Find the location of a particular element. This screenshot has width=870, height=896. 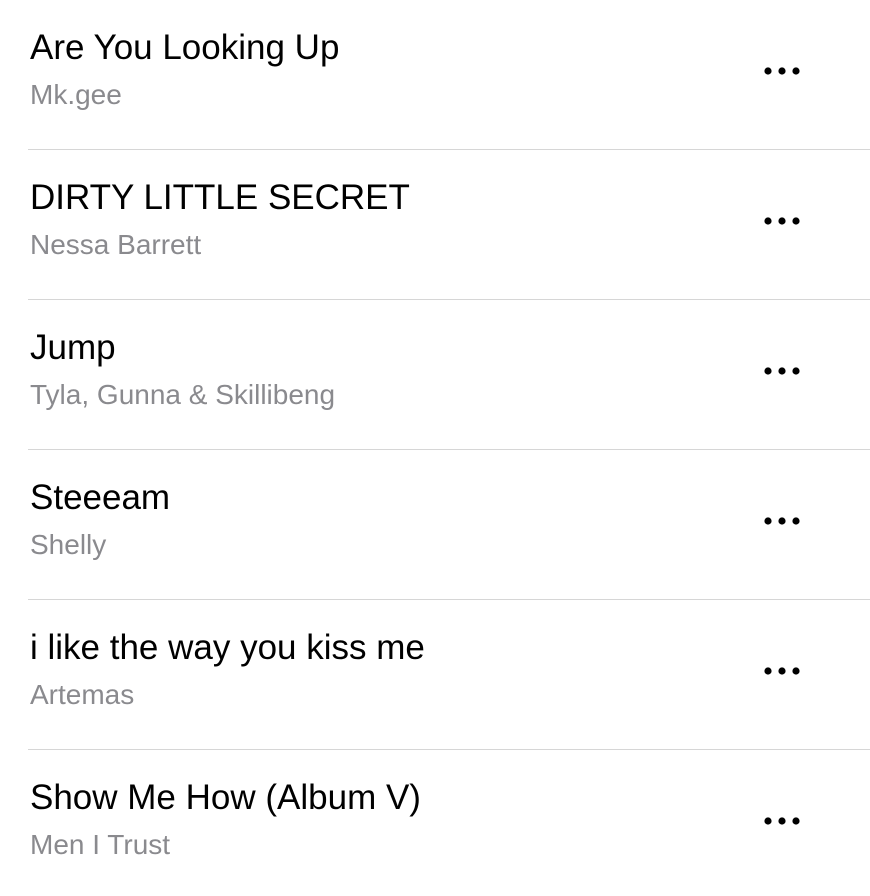

song-title: DIRTY LITTLE SECRET is located at coordinates (220, 197).